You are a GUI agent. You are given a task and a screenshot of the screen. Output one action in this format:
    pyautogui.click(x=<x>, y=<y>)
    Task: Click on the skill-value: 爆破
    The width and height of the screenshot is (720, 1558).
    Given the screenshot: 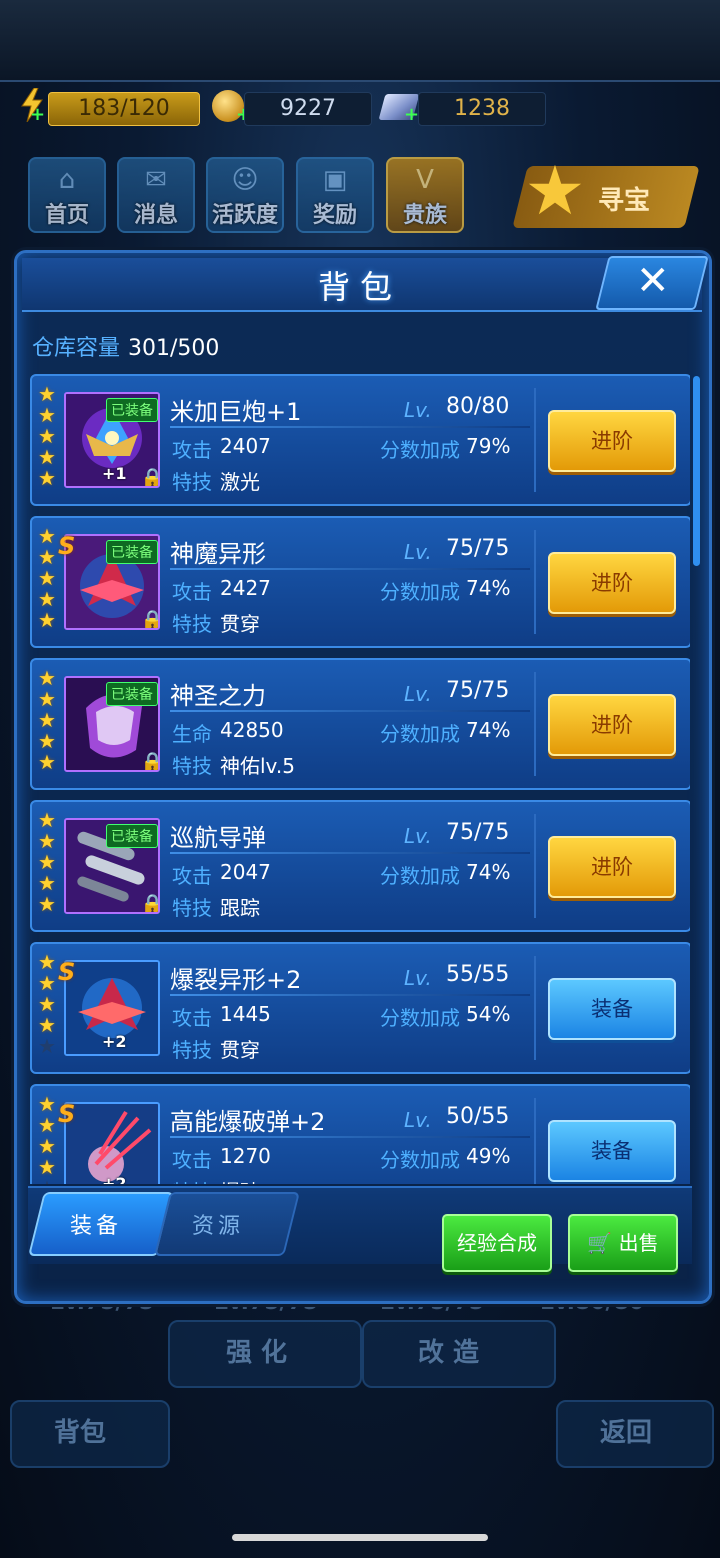 What is the action you would take?
    pyautogui.click(x=240, y=1180)
    